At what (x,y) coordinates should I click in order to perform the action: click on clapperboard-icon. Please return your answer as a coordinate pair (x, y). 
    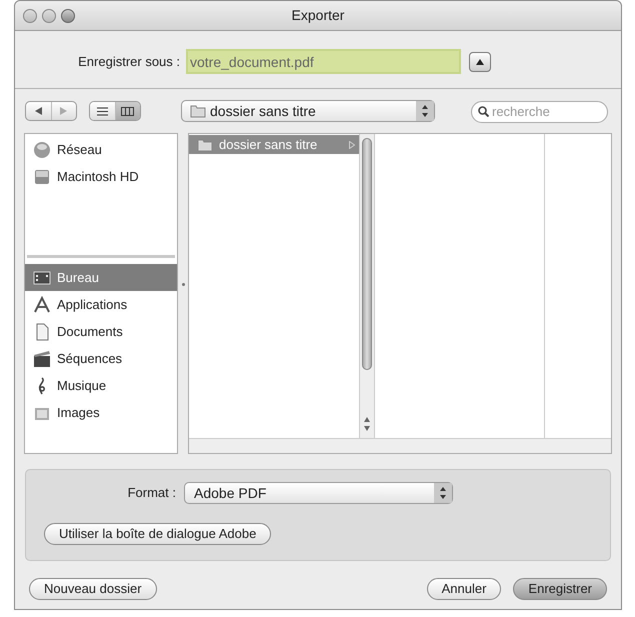
    Looking at the image, I should click on (42, 359).